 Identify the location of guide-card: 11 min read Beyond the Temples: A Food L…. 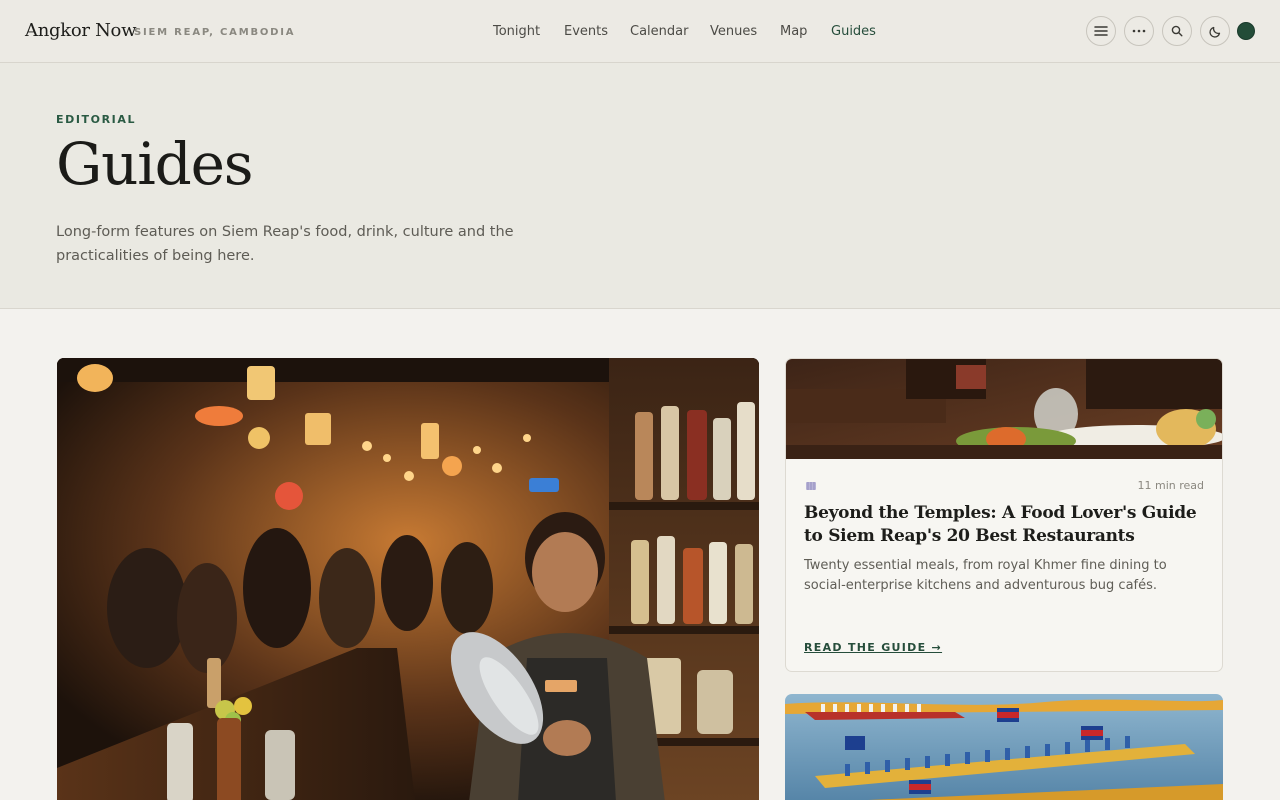
(1004, 515).